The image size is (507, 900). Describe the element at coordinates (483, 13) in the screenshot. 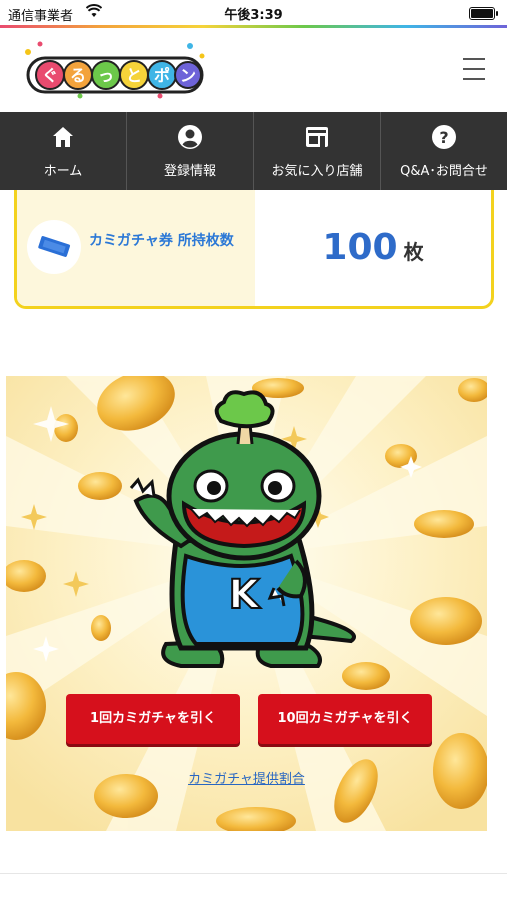

I see `battery-icon` at that location.